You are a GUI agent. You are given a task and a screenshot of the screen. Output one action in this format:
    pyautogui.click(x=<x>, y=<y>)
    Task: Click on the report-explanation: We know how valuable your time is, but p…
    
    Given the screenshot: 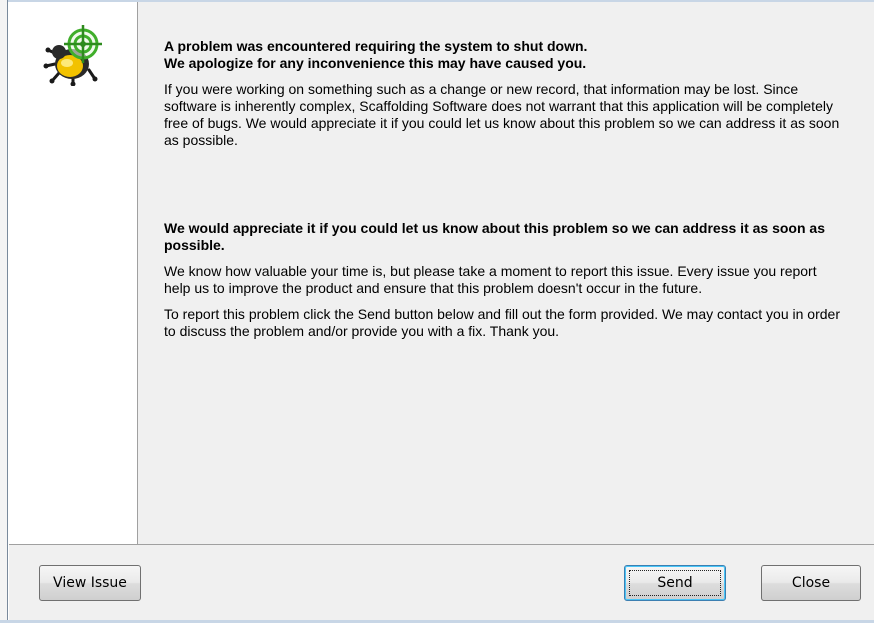 What is the action you would take?
    pyautogui.click(x=490, y=279)
    